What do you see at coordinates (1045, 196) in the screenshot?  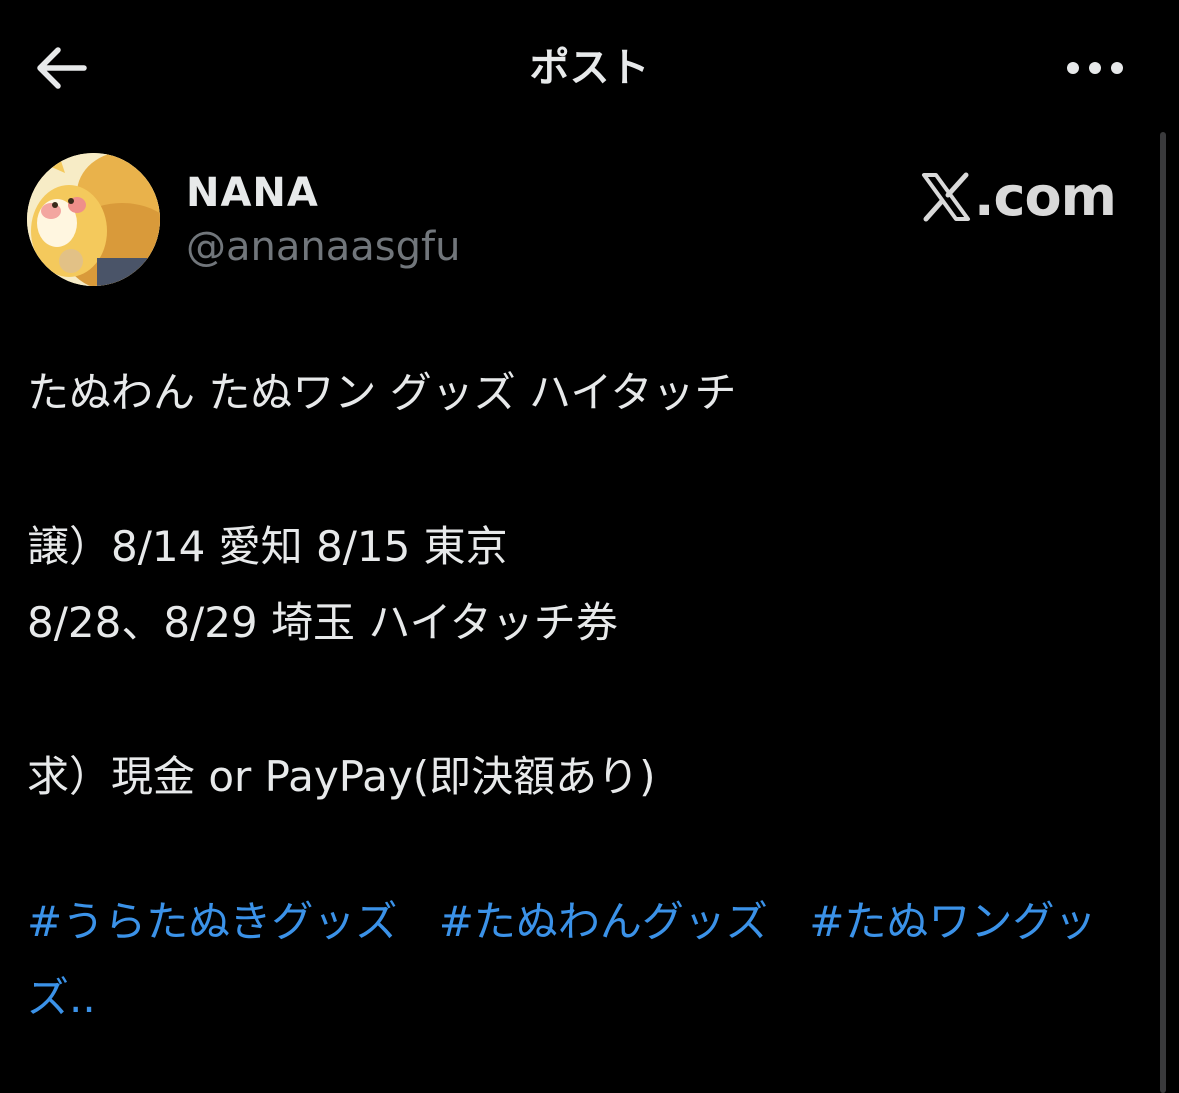 I see `brand-text: .com` at bounding box center [1045, 196].